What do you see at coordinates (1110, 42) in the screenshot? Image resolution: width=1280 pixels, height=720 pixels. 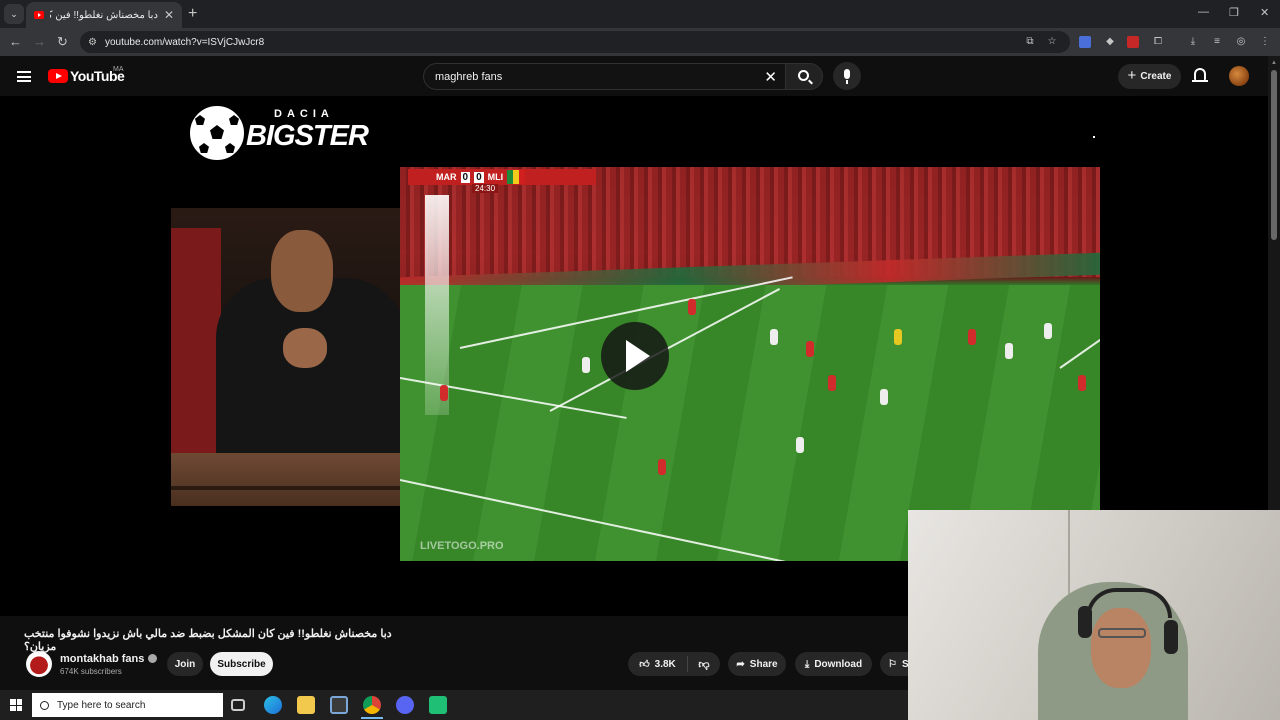 I see `extension-icon: ◆` at bounding box center [1110, 42].